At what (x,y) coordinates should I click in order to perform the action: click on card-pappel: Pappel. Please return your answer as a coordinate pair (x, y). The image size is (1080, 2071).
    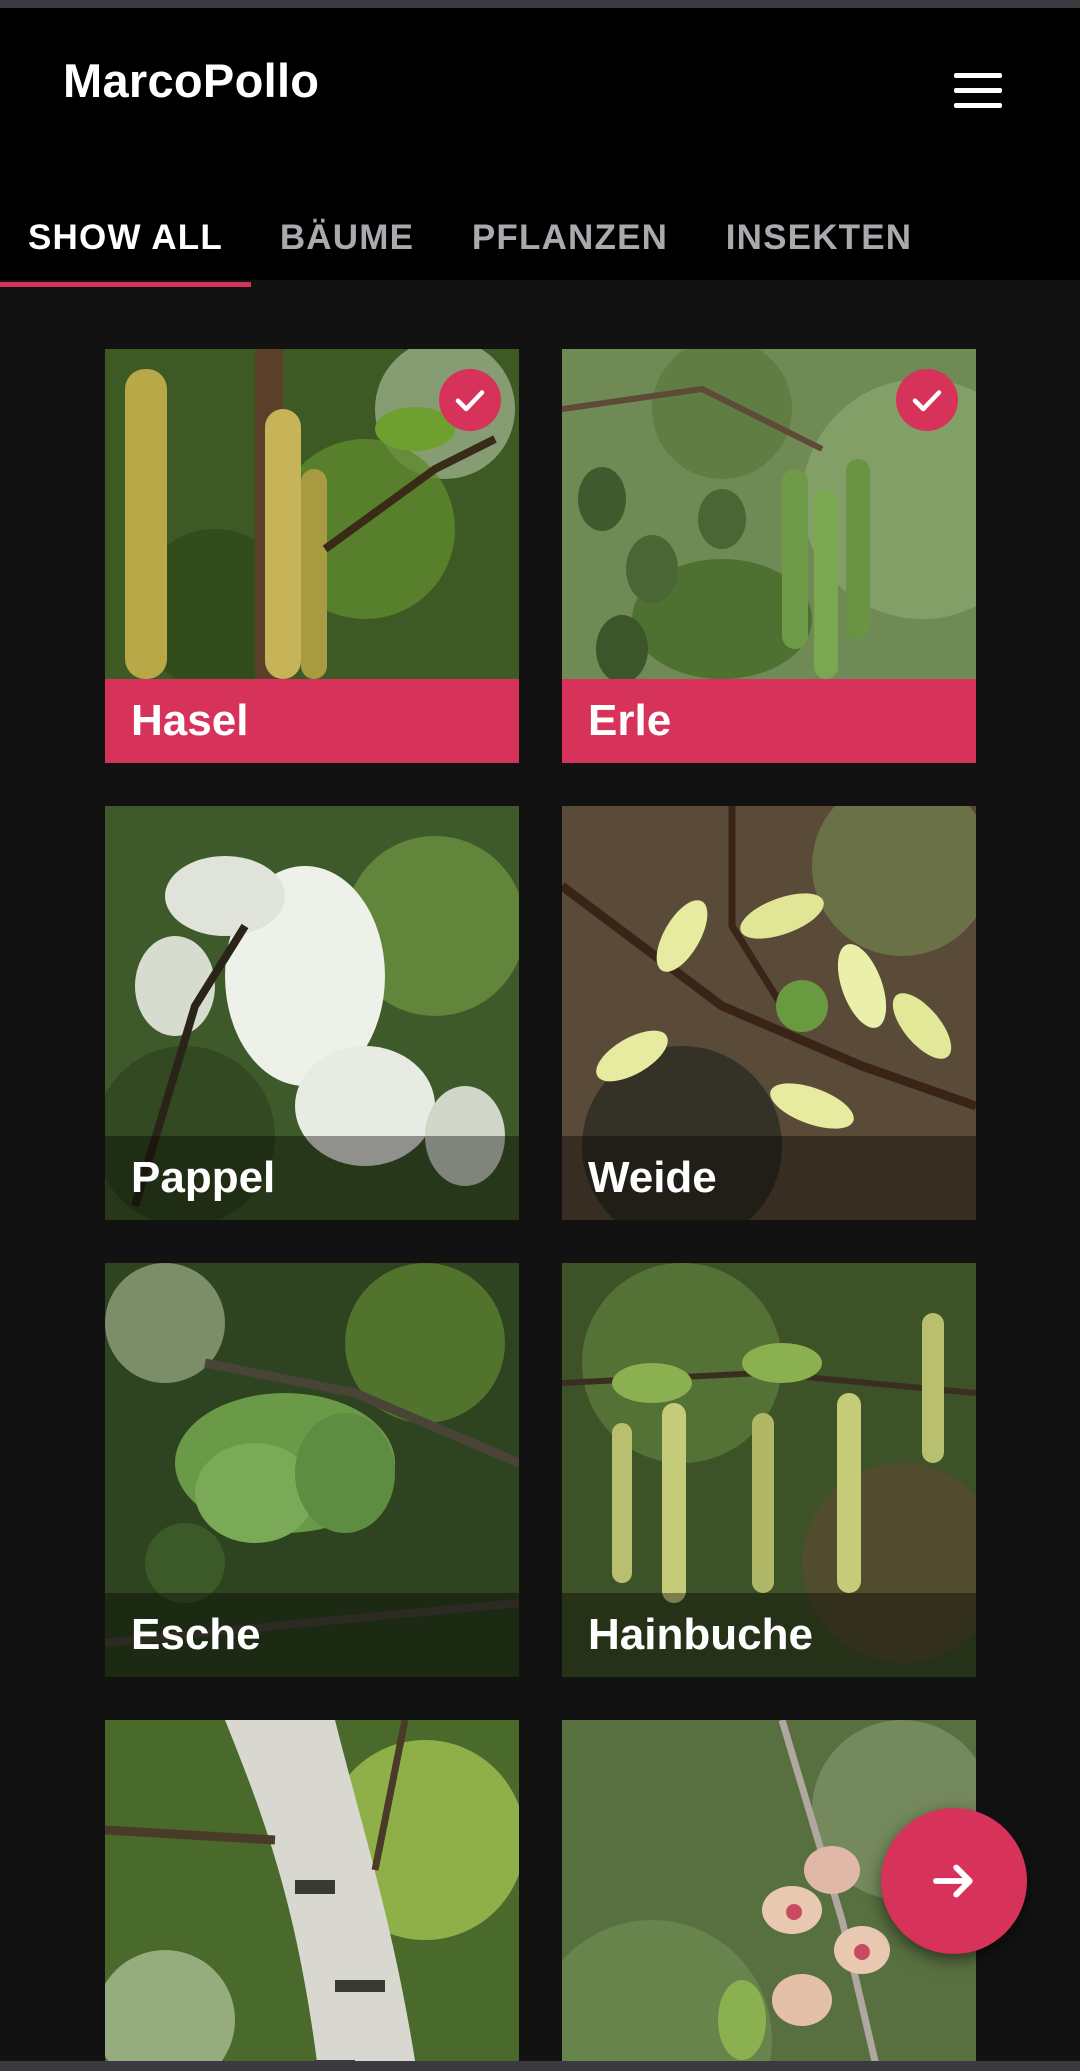
    Looking at the image, I should click on (312, 1013).